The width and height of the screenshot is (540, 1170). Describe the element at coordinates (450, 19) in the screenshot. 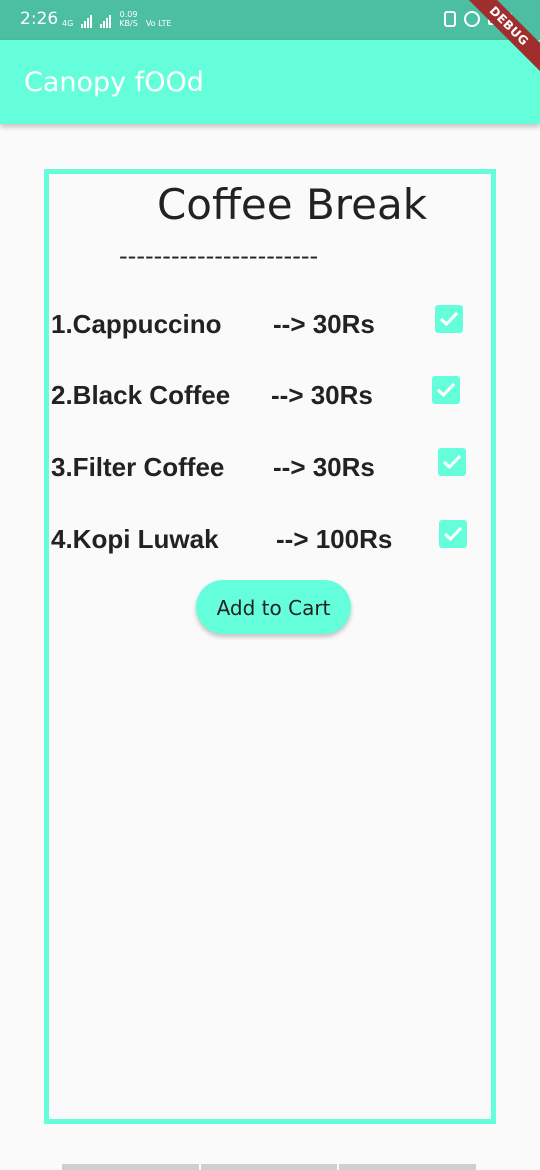

I see `vibrate-icon` at that location.